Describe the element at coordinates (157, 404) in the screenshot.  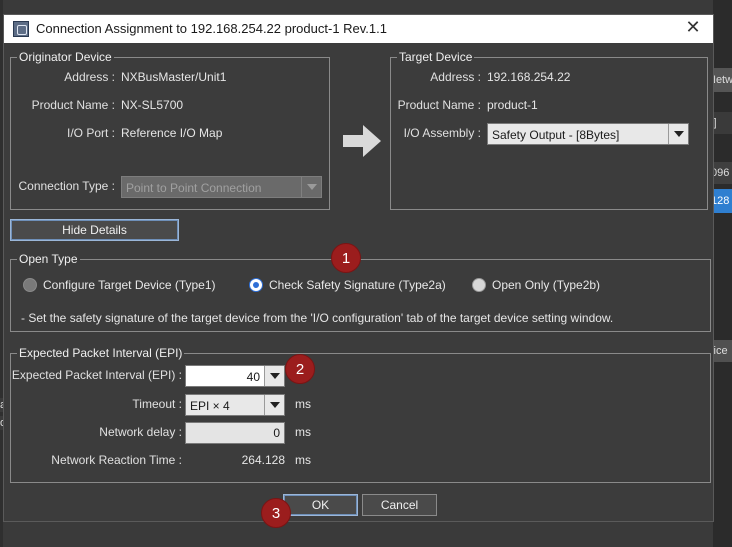
I see `timeout-label: Timeout :` at that location.